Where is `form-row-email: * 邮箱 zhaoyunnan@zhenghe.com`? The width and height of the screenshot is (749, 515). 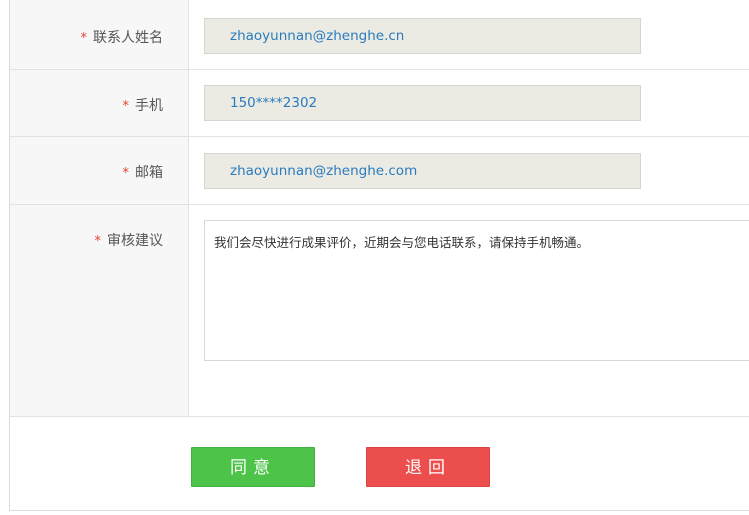
form-row-email: * 邮箱 zhaoyunnan@zhenghe.com is located at coordinates (379, 171).